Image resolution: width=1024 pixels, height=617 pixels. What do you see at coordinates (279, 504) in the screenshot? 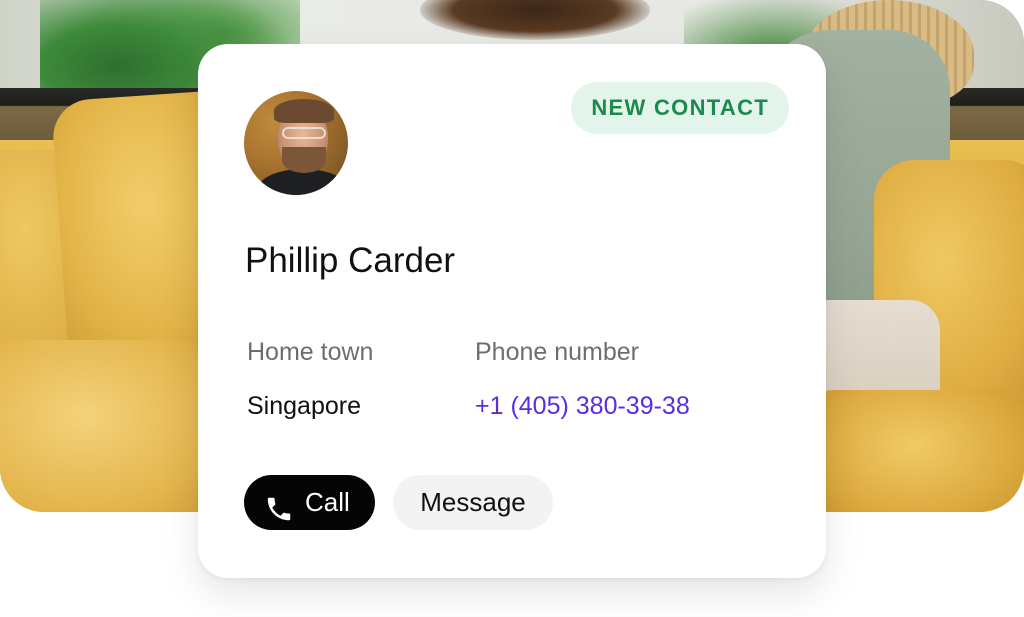
I see `phone-icon` at bounding box center [279, 504].